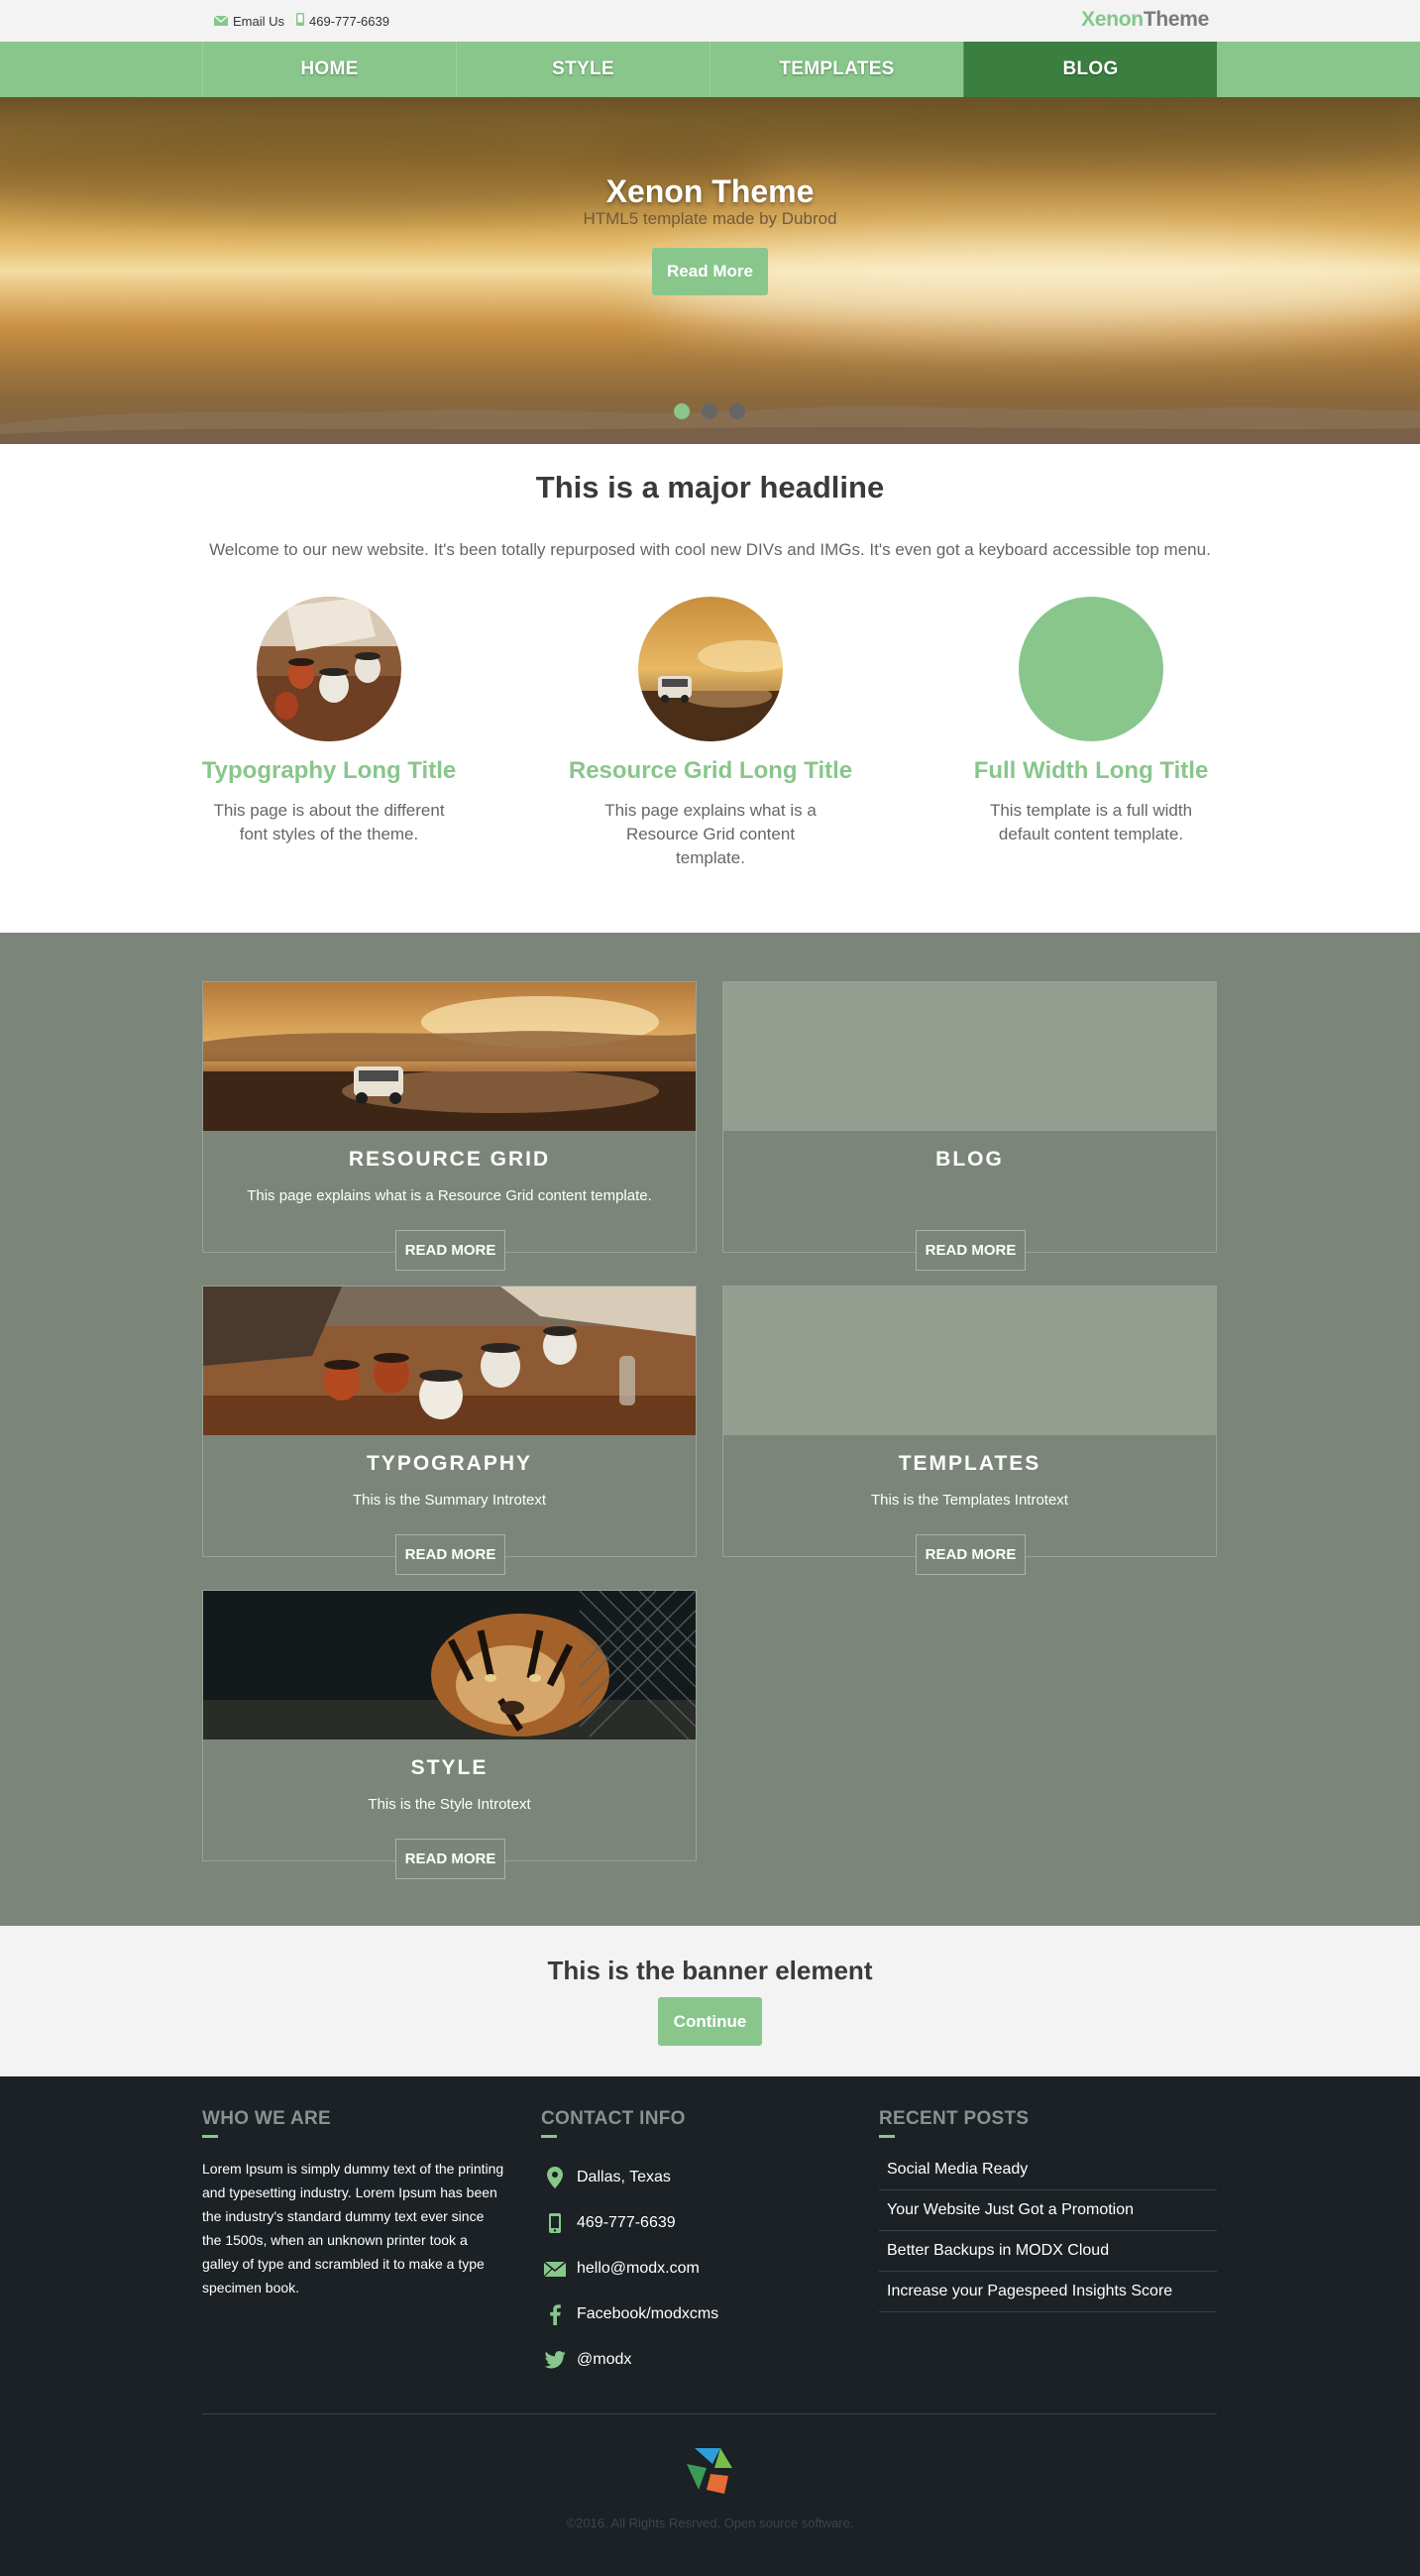 Image resolution: width=1420 pixels, height=2576 pixels. I want to click on hero-read-more-button: Read More, so click(710, 271).